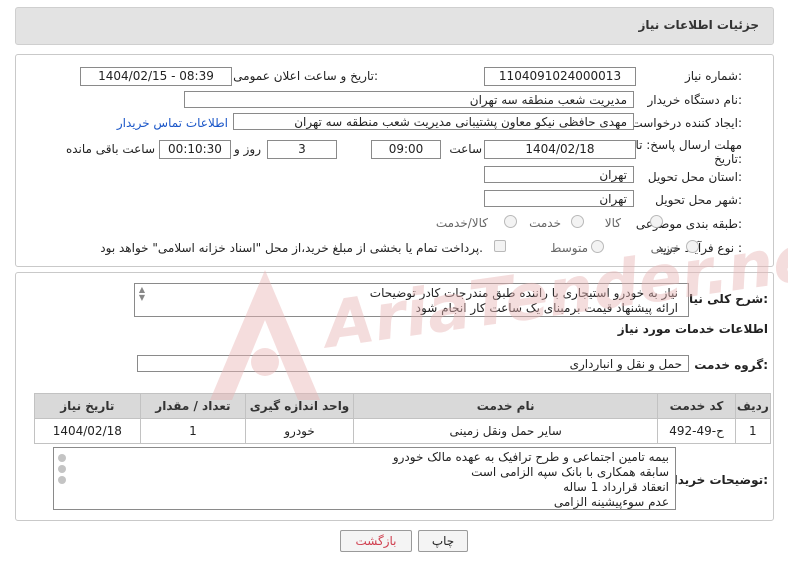  What do you see at coordinates (510, 221) in the screenshot?
I see `category-radio-goods-service` at bounding box center [510, 221].